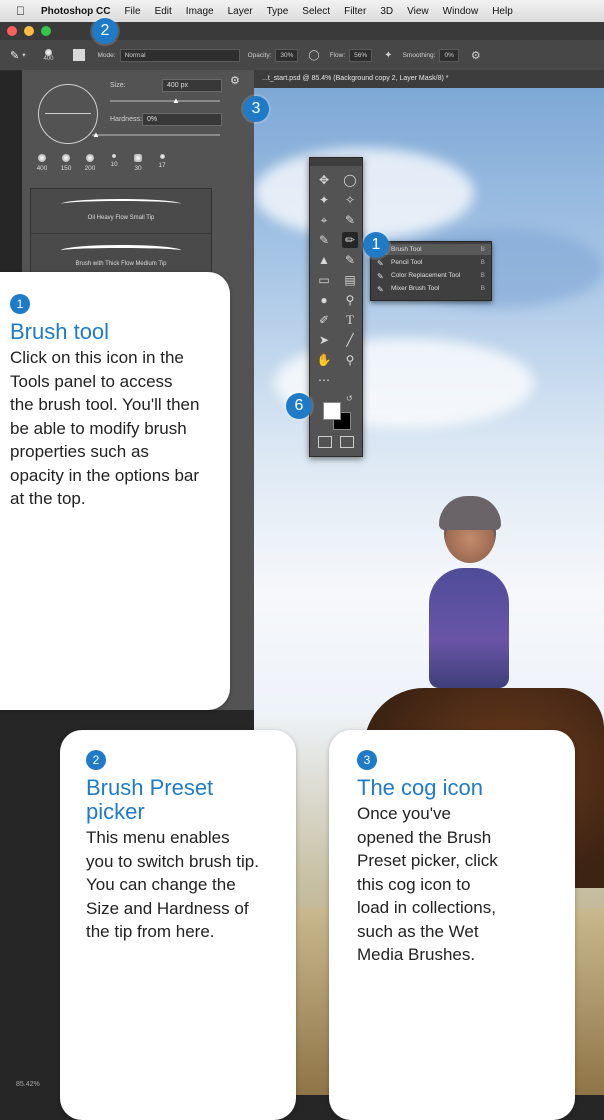  I want to click on size-field: 400 px, so click(192, 85).